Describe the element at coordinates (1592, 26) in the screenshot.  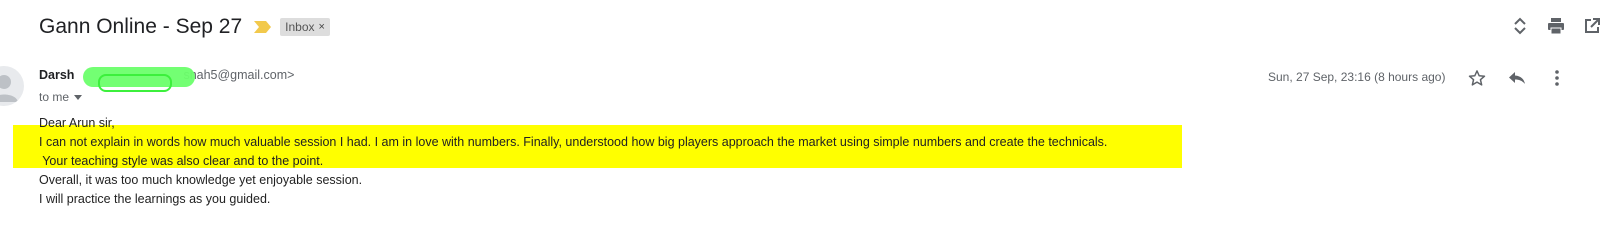
I see `open-in-new-window-icon` at that location.